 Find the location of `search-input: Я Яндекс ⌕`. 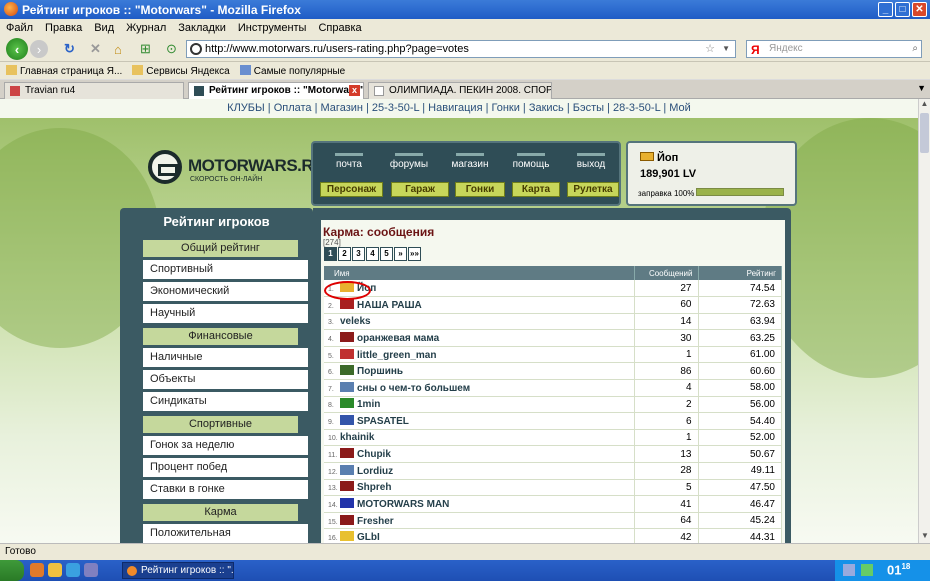

search-input: Я Яндекс ⌕ is located at coordinates (834, 49).